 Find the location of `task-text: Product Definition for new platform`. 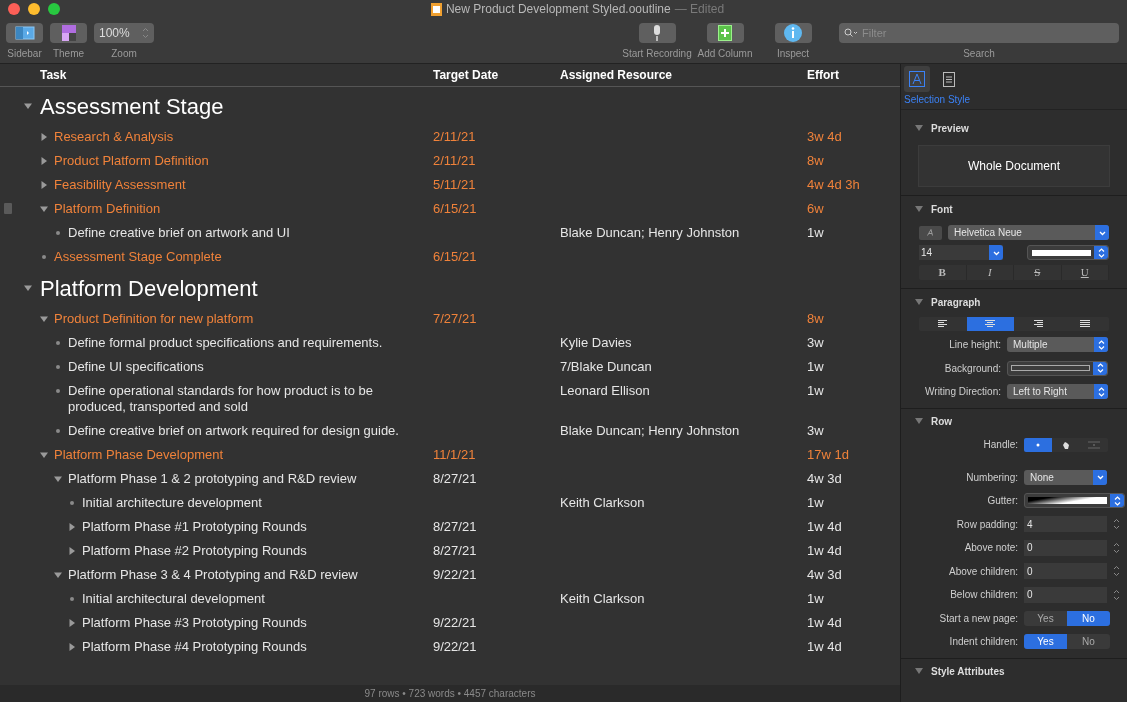

task-text: Product Definition for new platform is located at coordinates (154, 319).